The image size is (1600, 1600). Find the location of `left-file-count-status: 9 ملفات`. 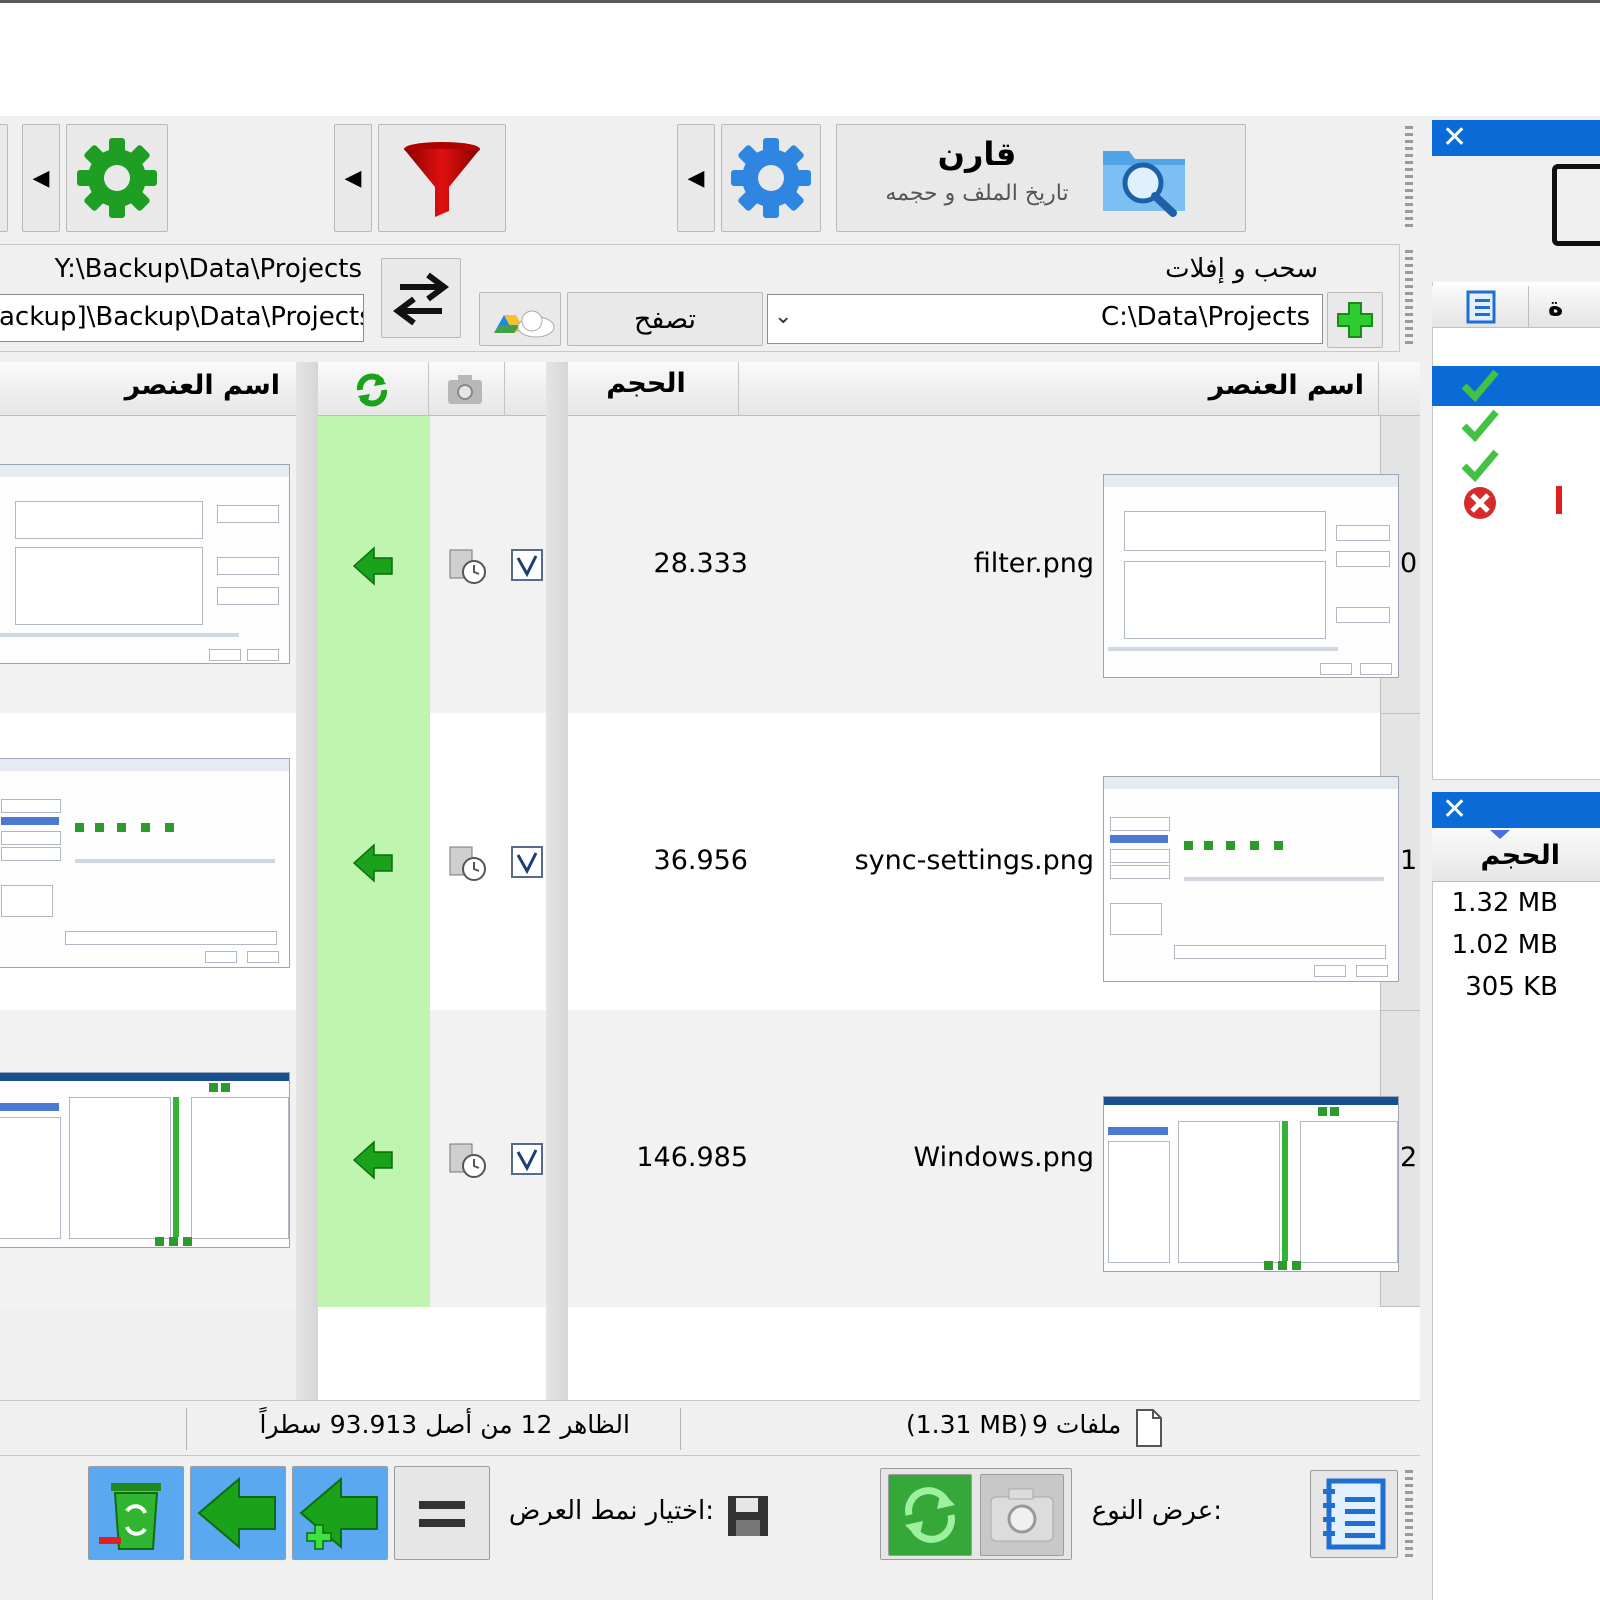

left-file-count-status: 9 ملفات is located at coordinates (1077, 1424).